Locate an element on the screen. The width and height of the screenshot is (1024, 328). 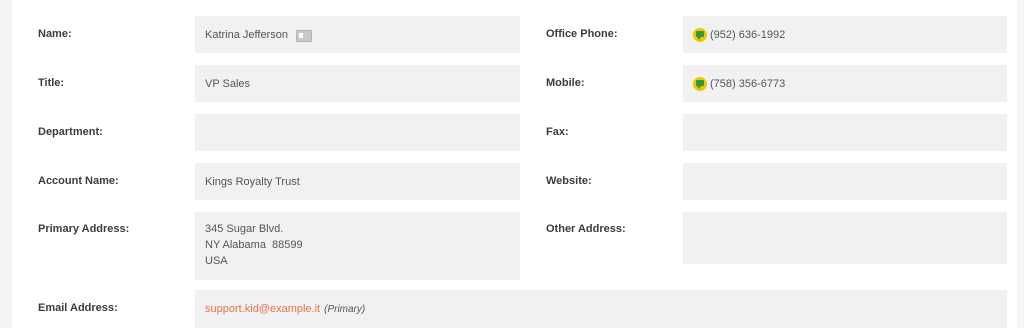
account-name-field: Kings Royalty Trust is located at coordinates (357, 181).